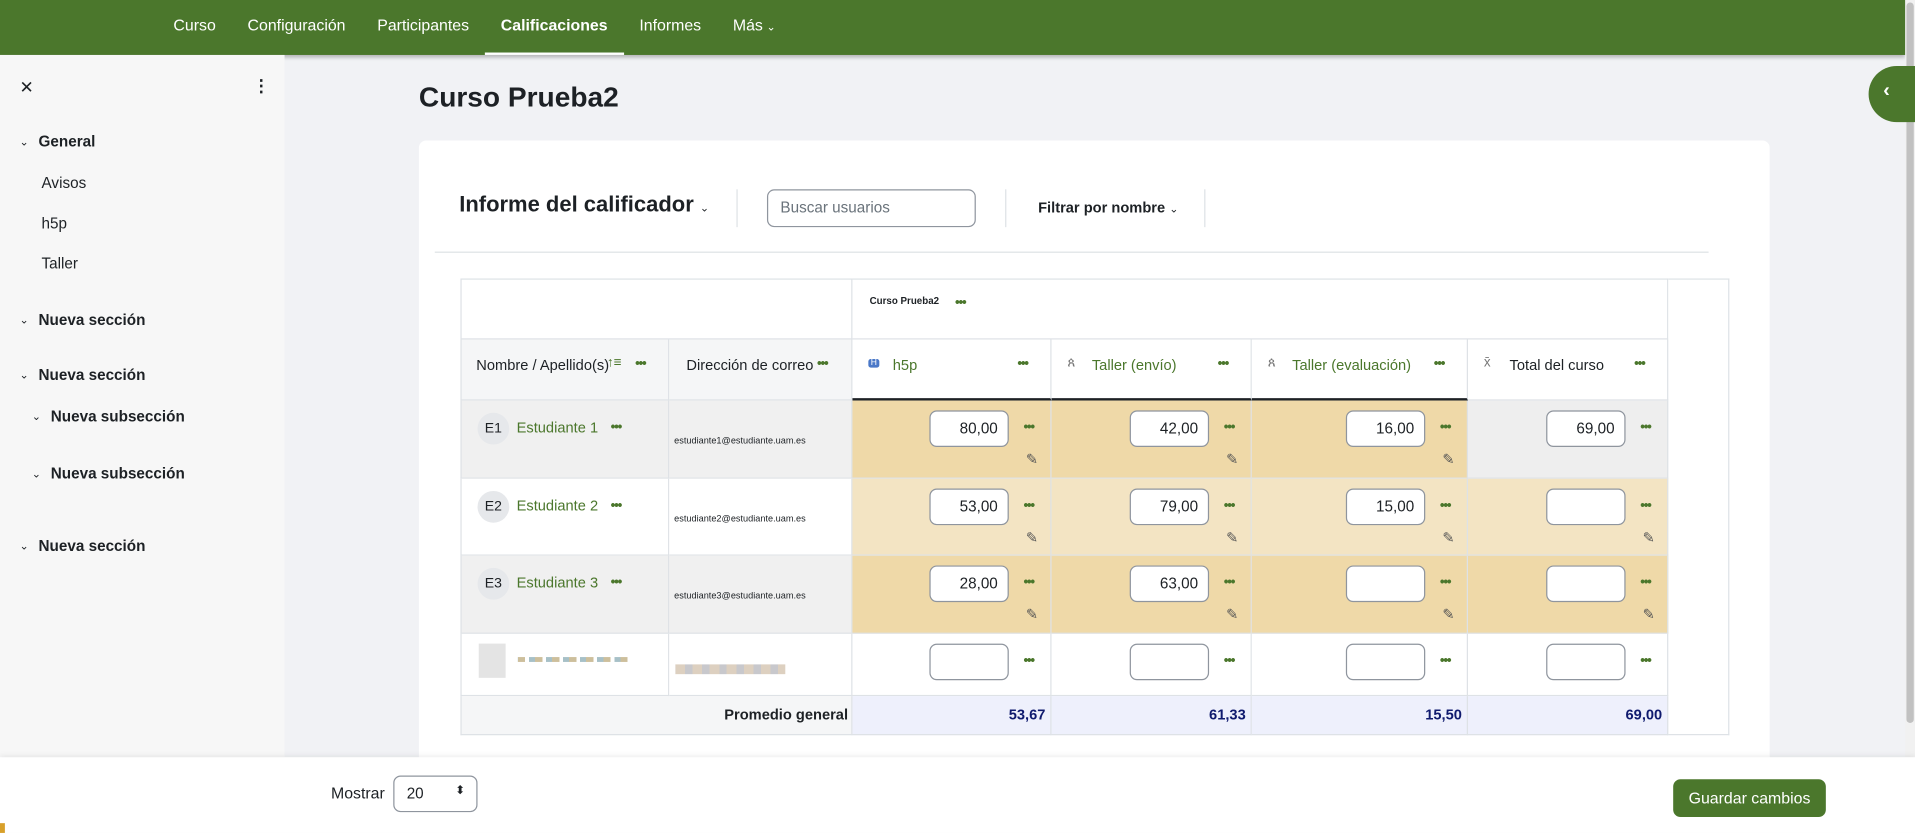 The width and height of the screenshot is (1915, 833). What do you see at coordinates (1352, 365) in the screenshot?
I see `grade-item-header-label: Taller (evaluación)` at bounding box center [1352, 365].